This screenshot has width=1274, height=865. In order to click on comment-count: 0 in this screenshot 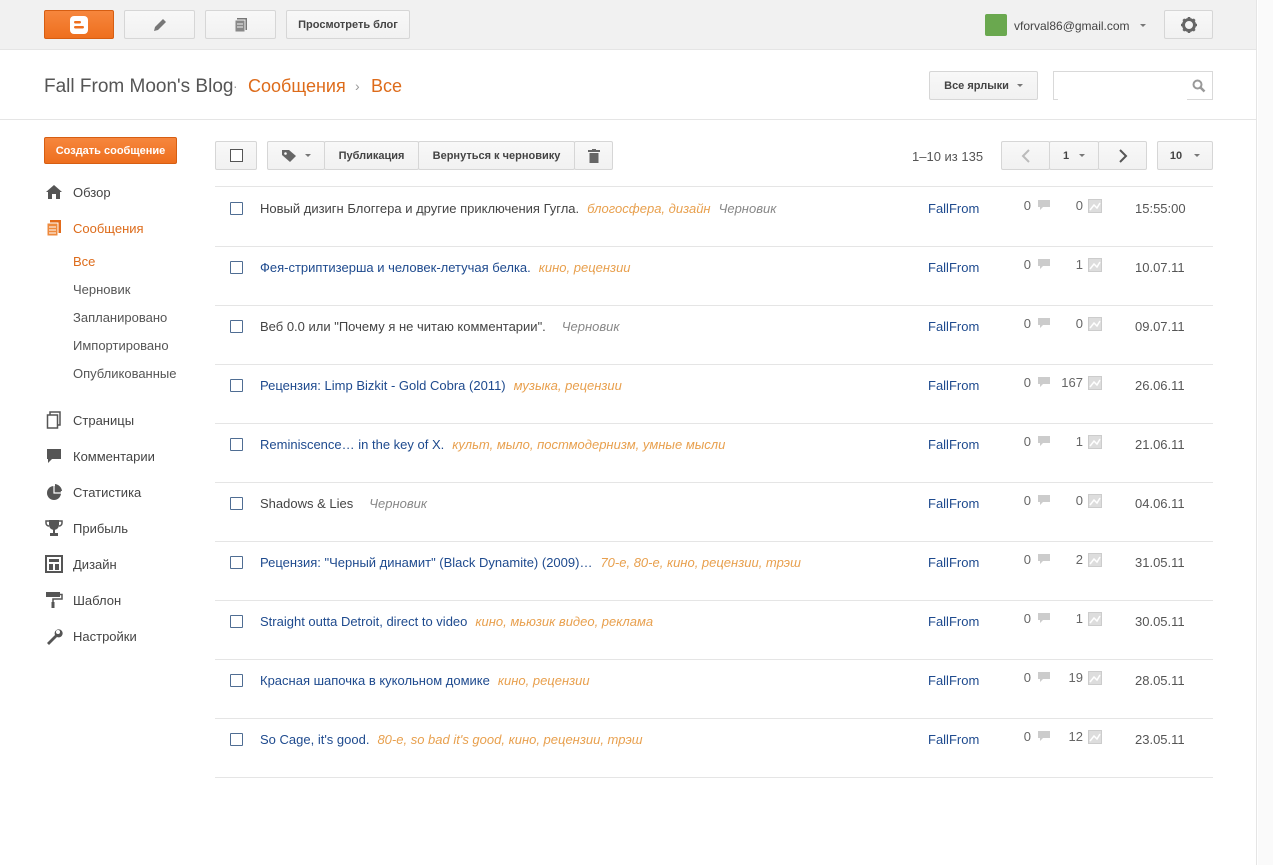, I will do `click(1027, 736)`.